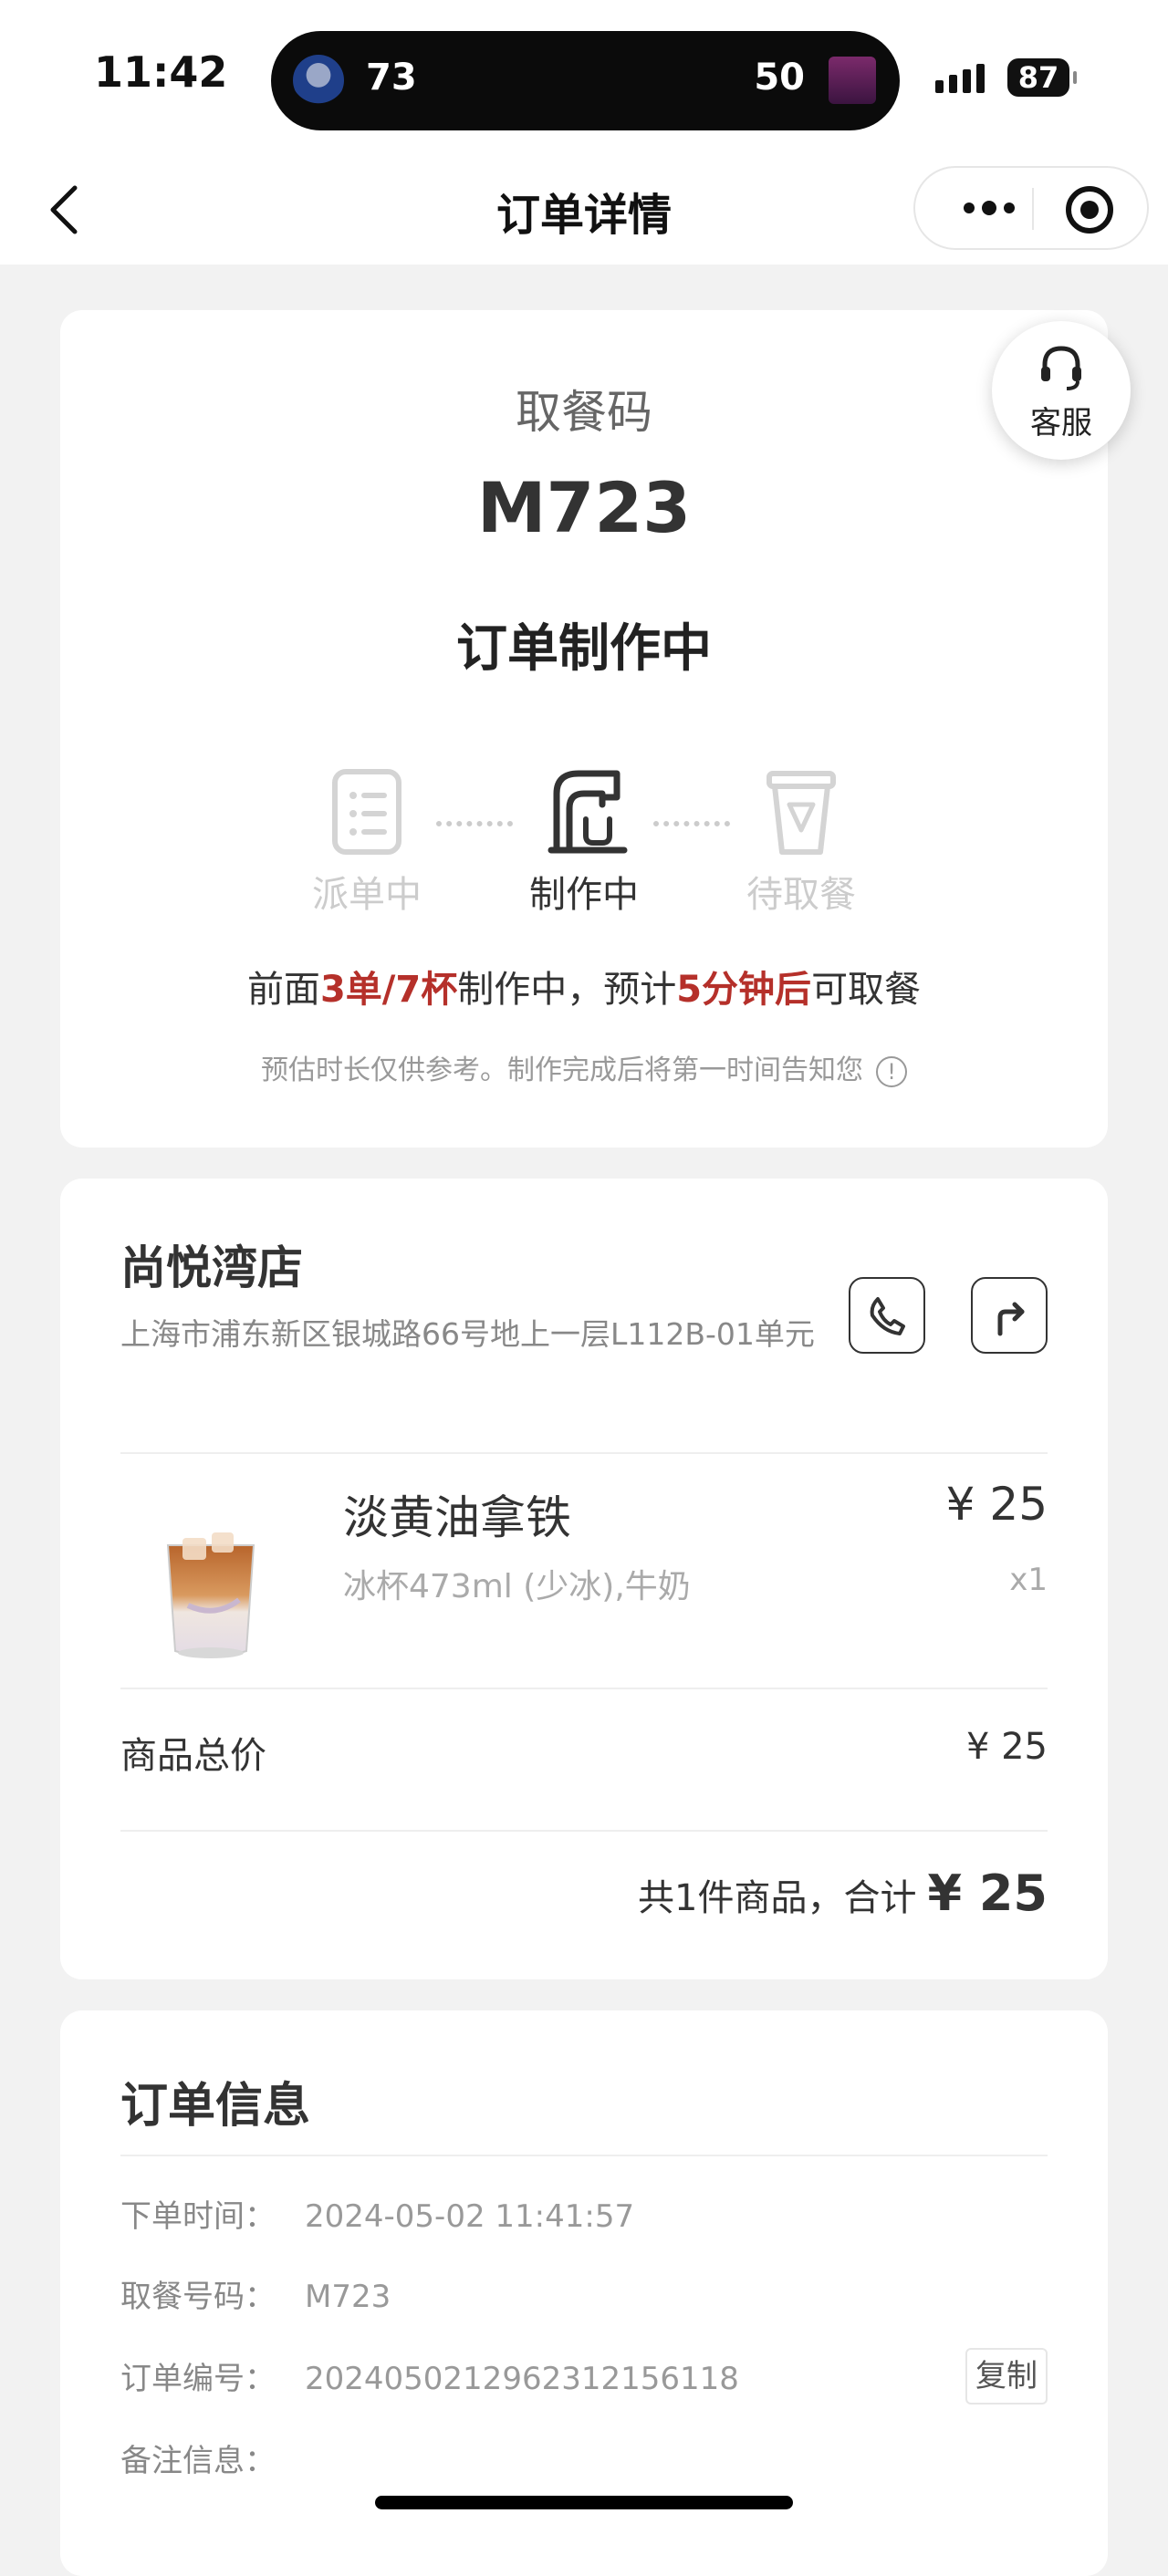  I want to click on queue-middle: 制作中，预计, so click(567, 990).